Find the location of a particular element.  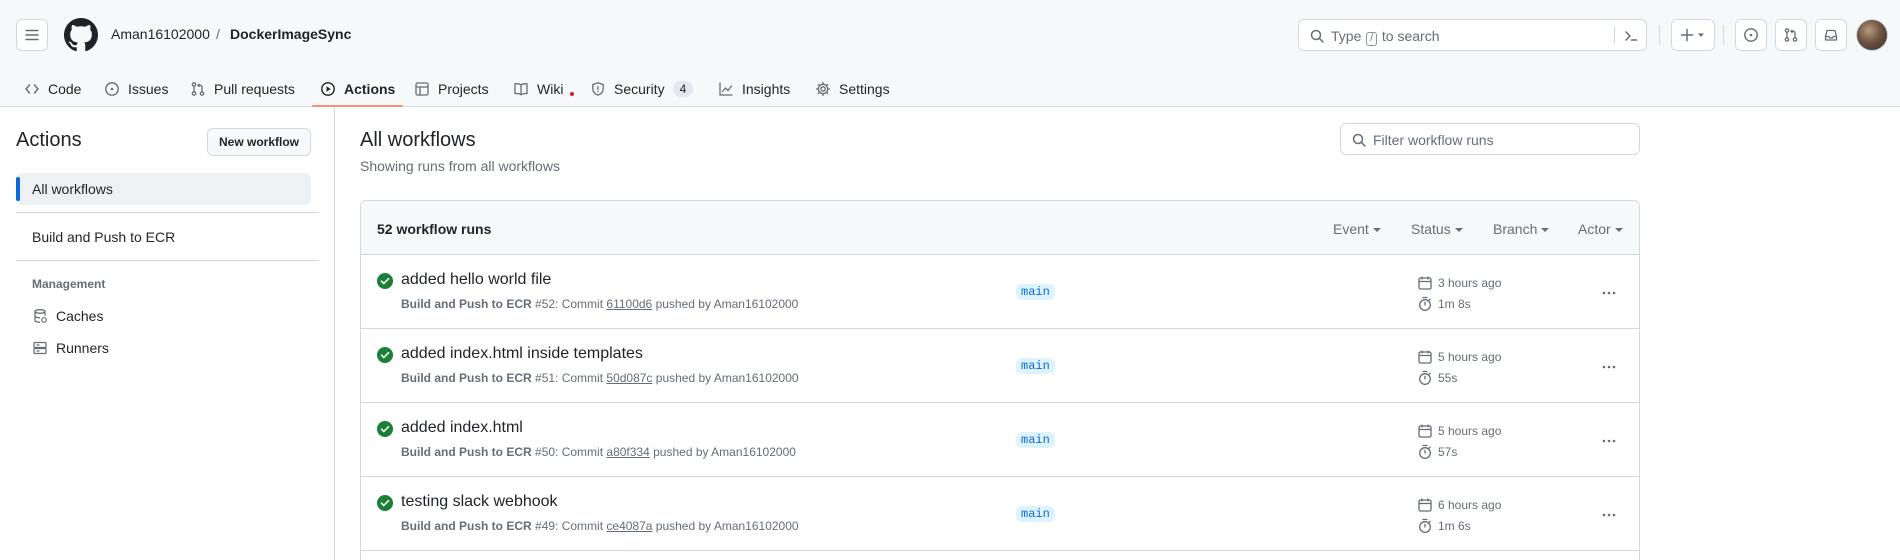

tab-code: Code is located at coordinates (52, 88).